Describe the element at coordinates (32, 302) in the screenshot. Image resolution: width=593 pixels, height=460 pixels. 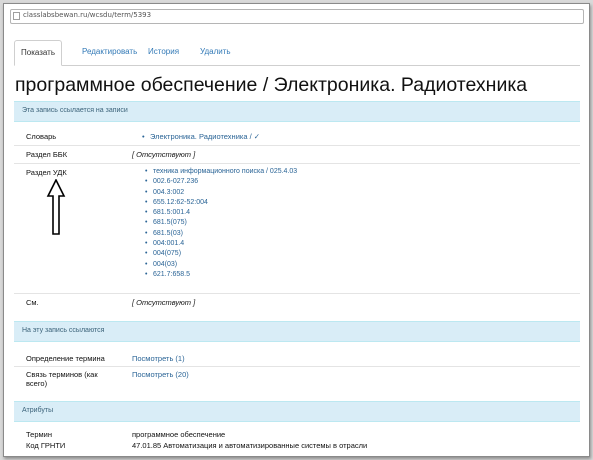
I see `see-label: См.` at that location.